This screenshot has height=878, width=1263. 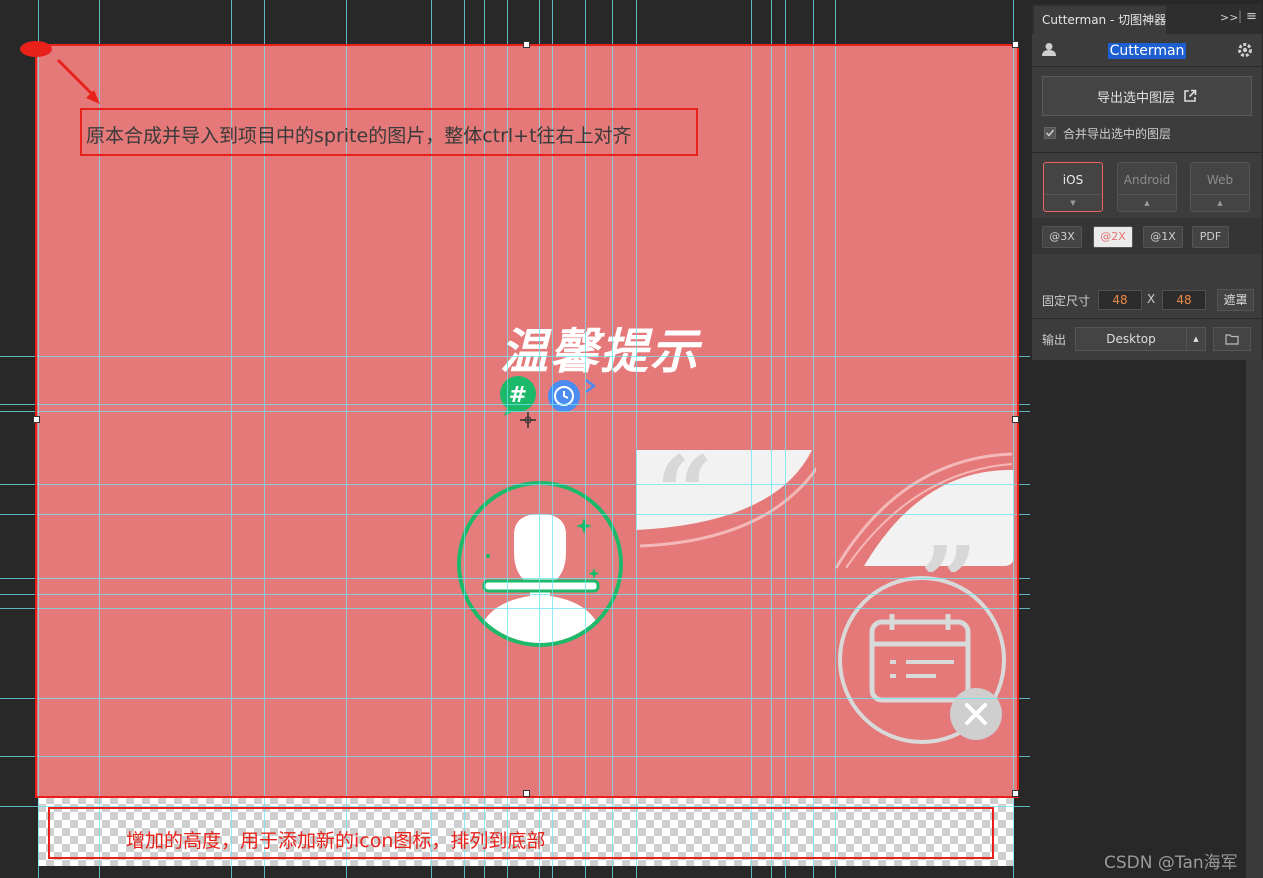 I want to click on check-icon, so click(x=1050, y=133).